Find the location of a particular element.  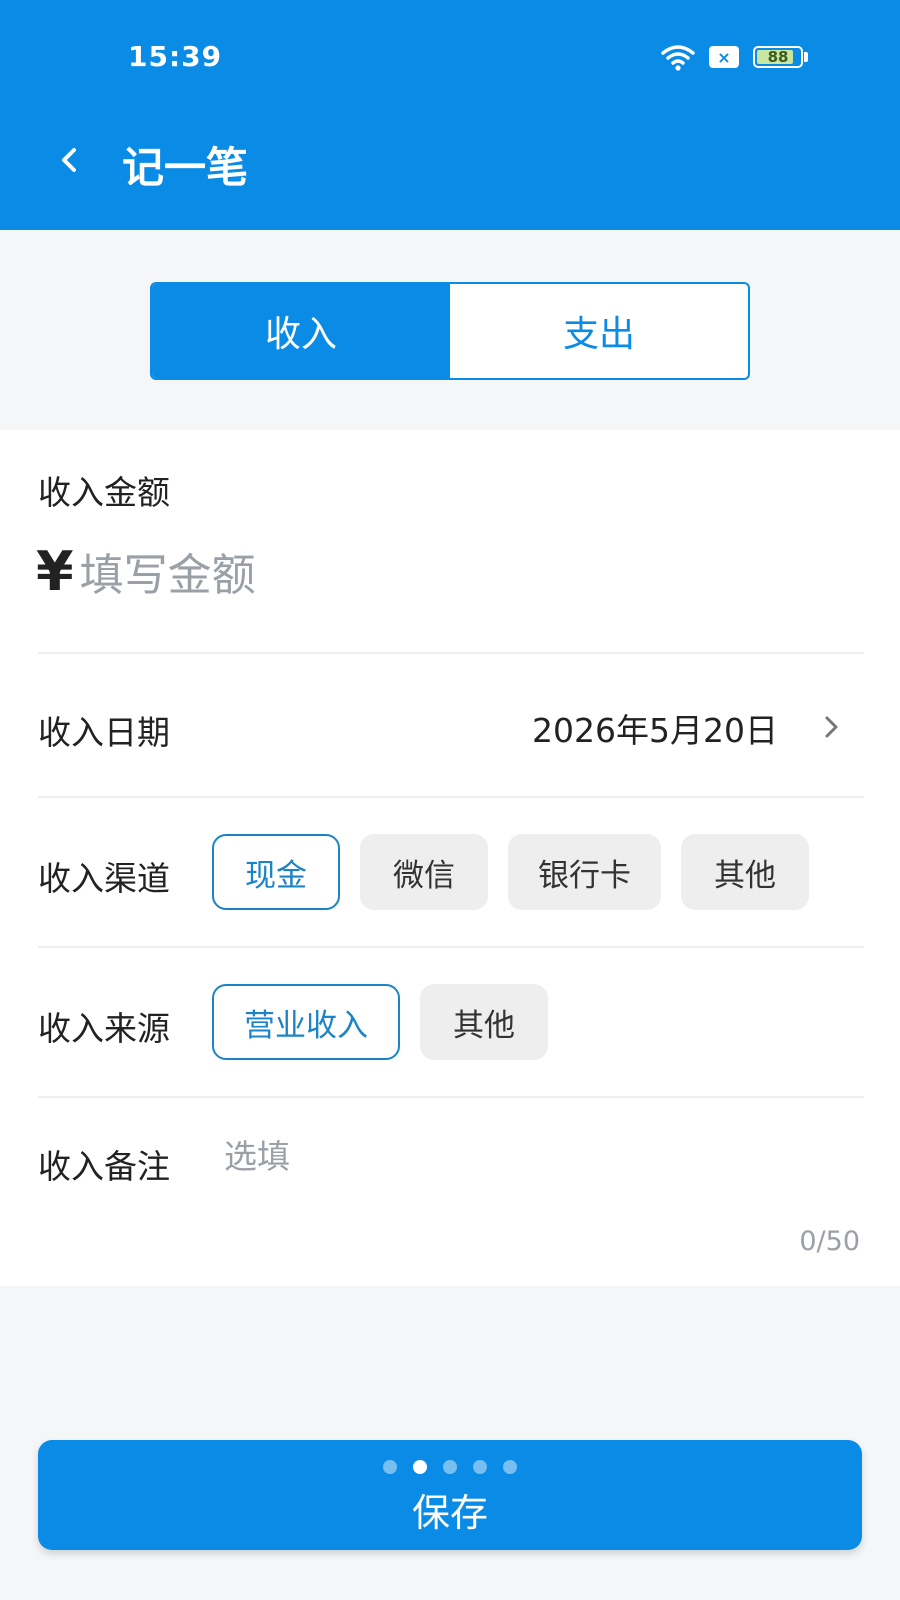

source-label: 收入来源 is located at coordinates (104, 1028).